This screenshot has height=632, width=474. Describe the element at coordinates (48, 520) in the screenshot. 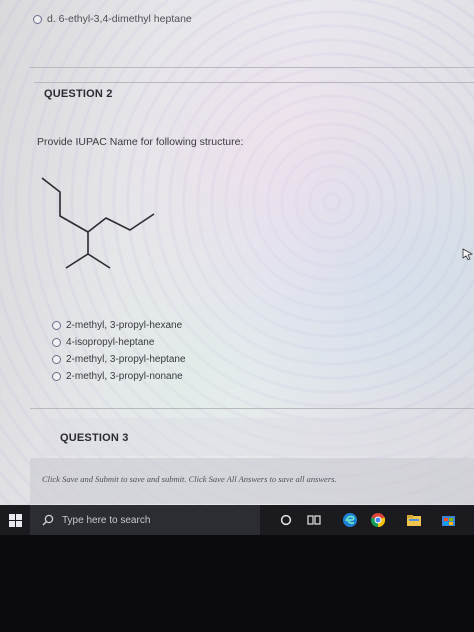

I see `search-icon` at that location.